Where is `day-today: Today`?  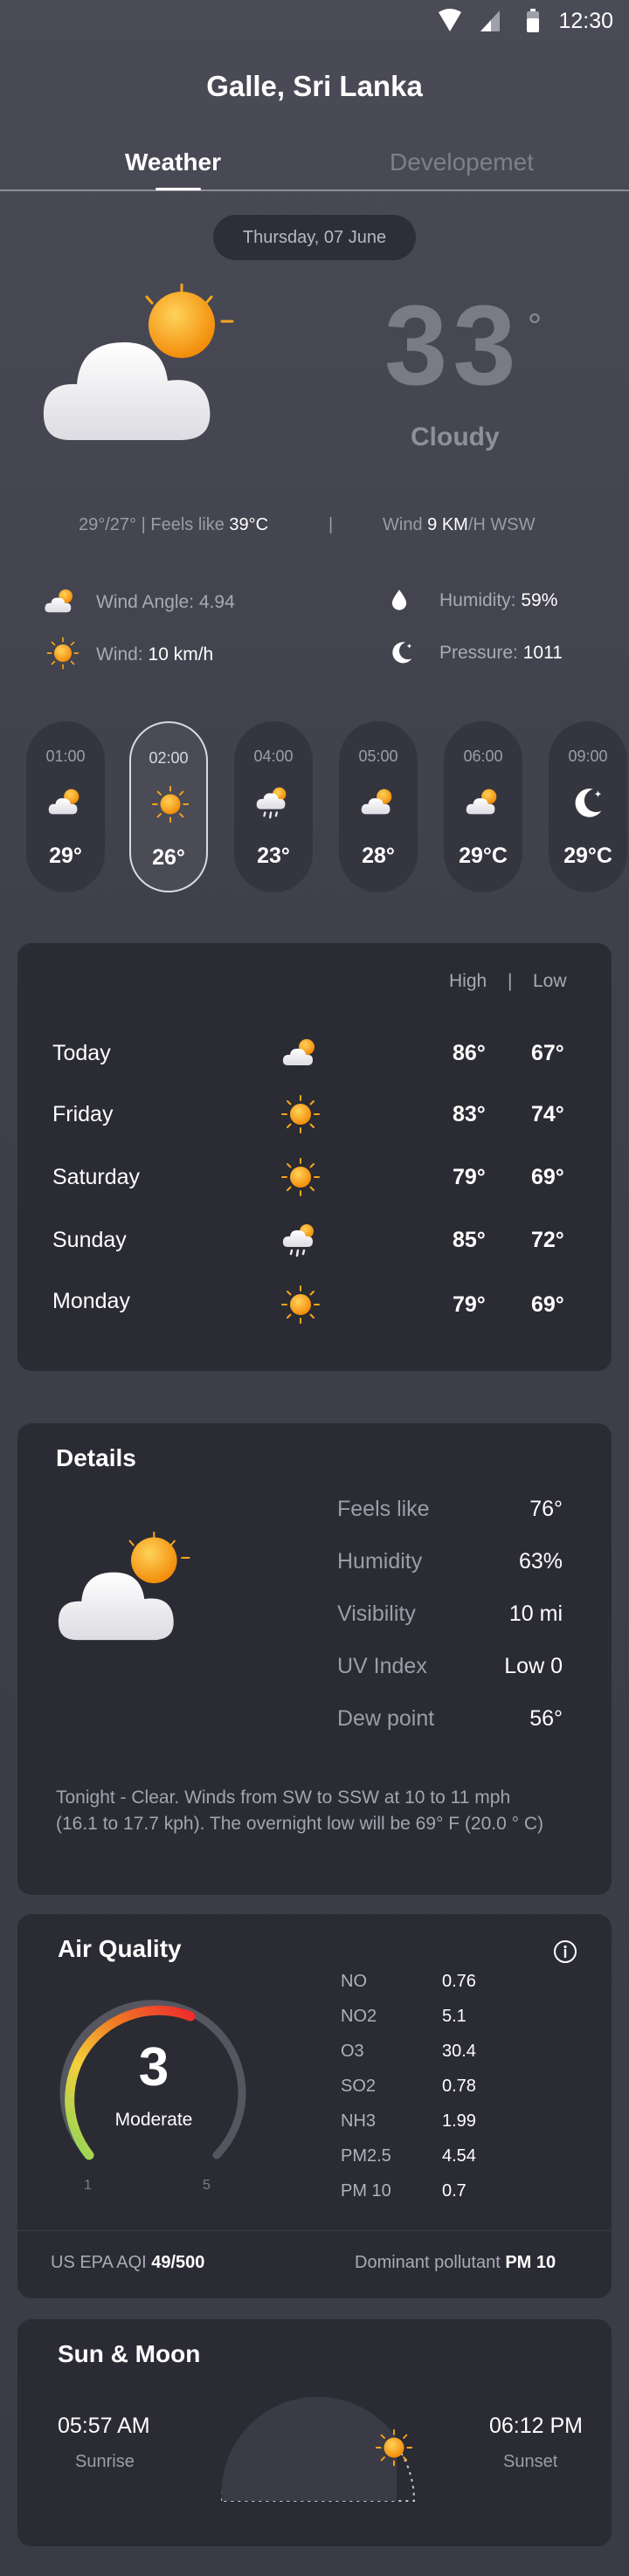 day-today: Today is located at coordinates (81, 1053).